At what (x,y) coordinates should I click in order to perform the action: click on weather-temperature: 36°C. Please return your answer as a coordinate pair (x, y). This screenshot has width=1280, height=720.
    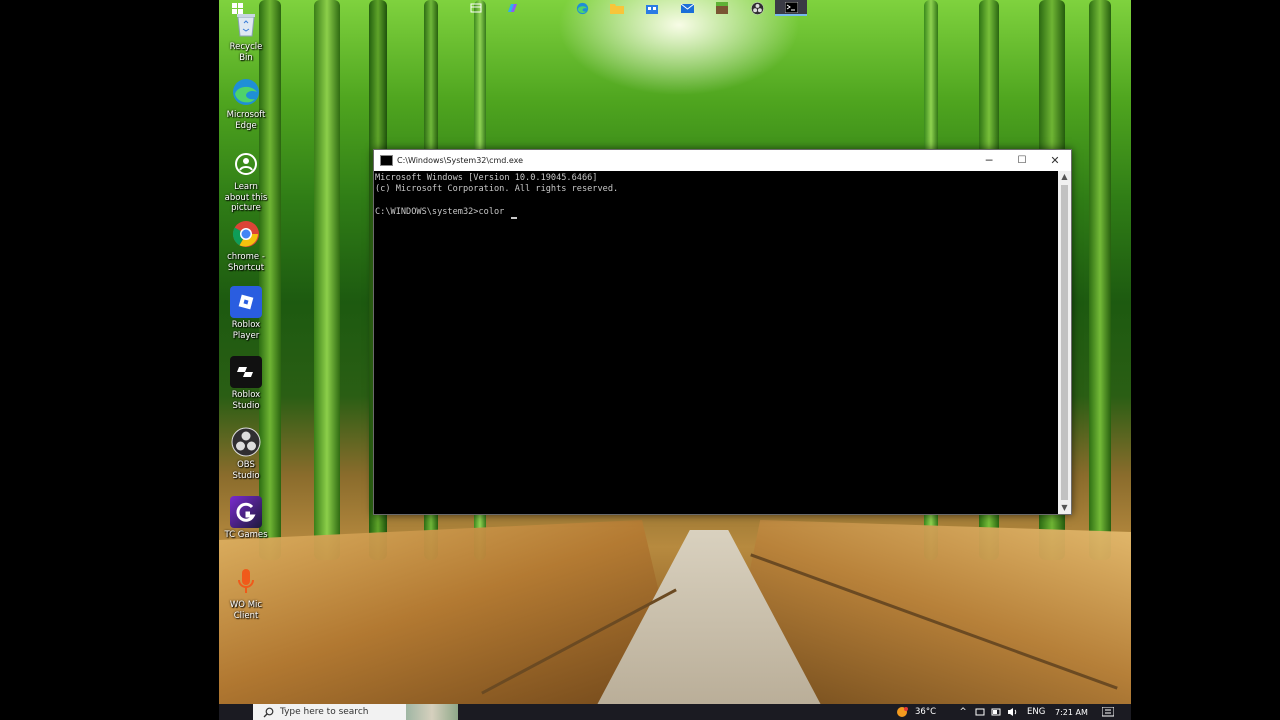
    Looking at the image, I should click on (926, 712).